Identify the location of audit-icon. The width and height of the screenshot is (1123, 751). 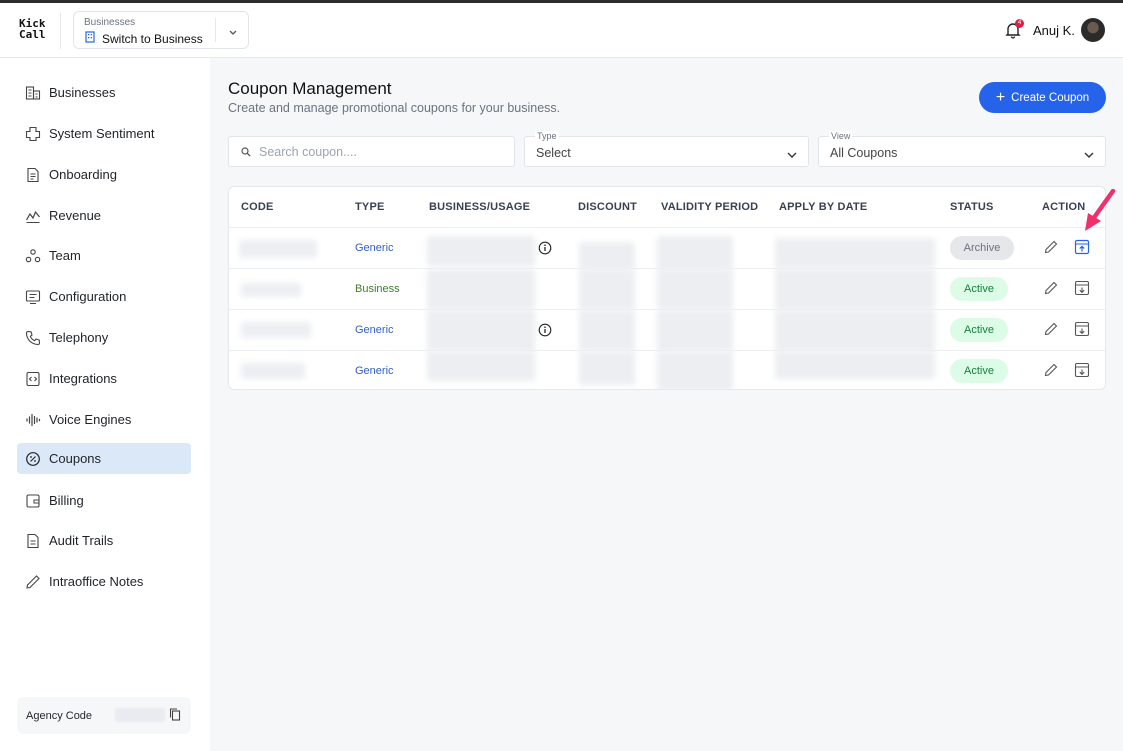
(32, 540).